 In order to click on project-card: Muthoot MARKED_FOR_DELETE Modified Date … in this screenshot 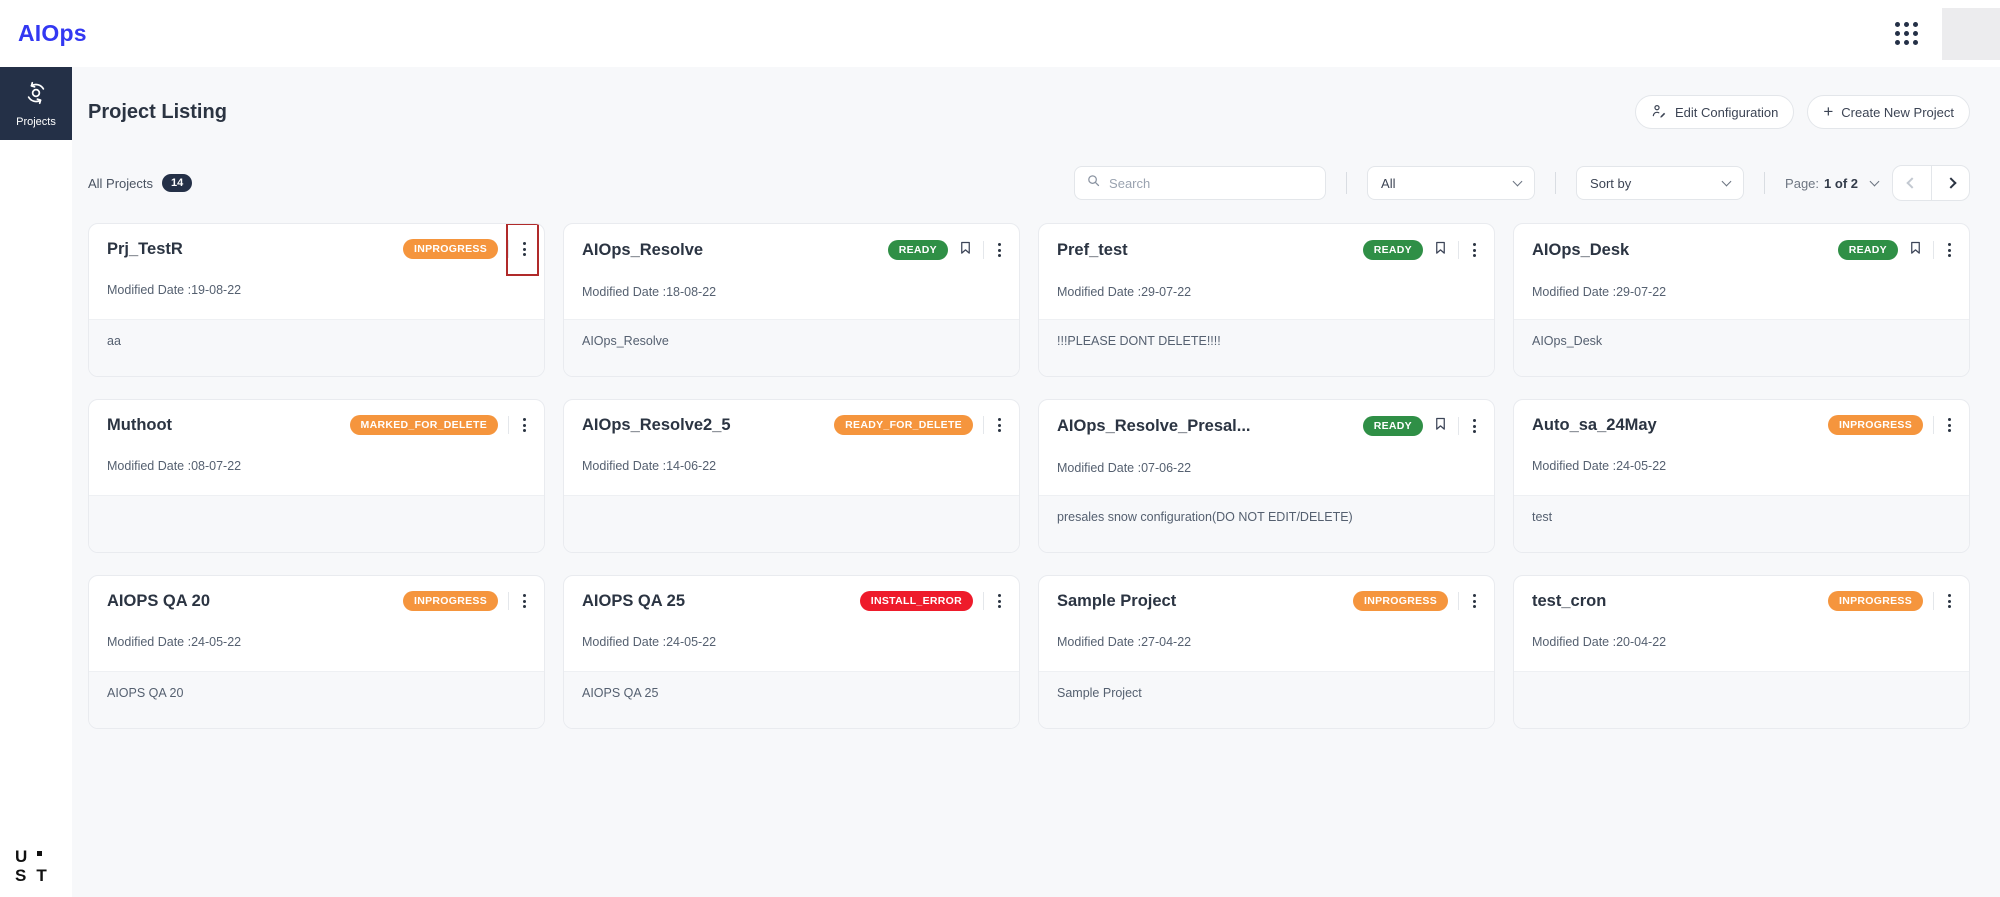, I will do `click(316, 476)`.